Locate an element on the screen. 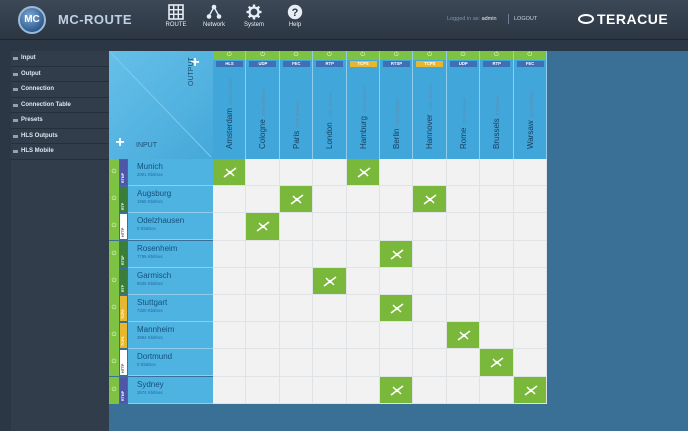  input-row: ⏻ RTSP Rosenheim 7795 Kbit/sec is located at coordinates (161, 254).